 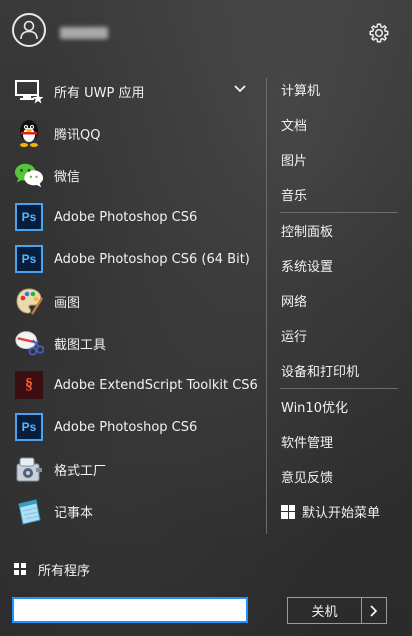 I want to click on chevron-right-icon, so click(x=374, y=610).